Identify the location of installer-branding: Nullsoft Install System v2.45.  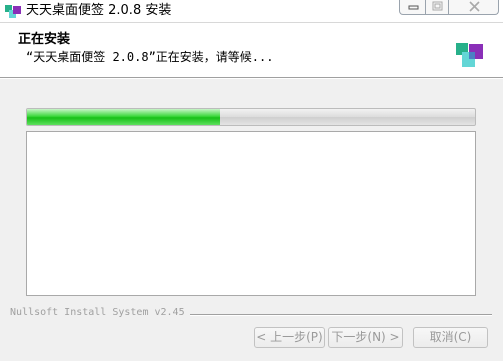
(97, 312).